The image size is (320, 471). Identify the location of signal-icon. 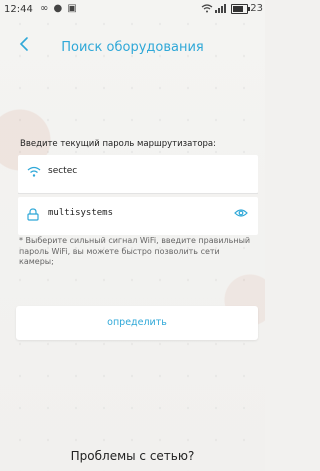
(222, 8).